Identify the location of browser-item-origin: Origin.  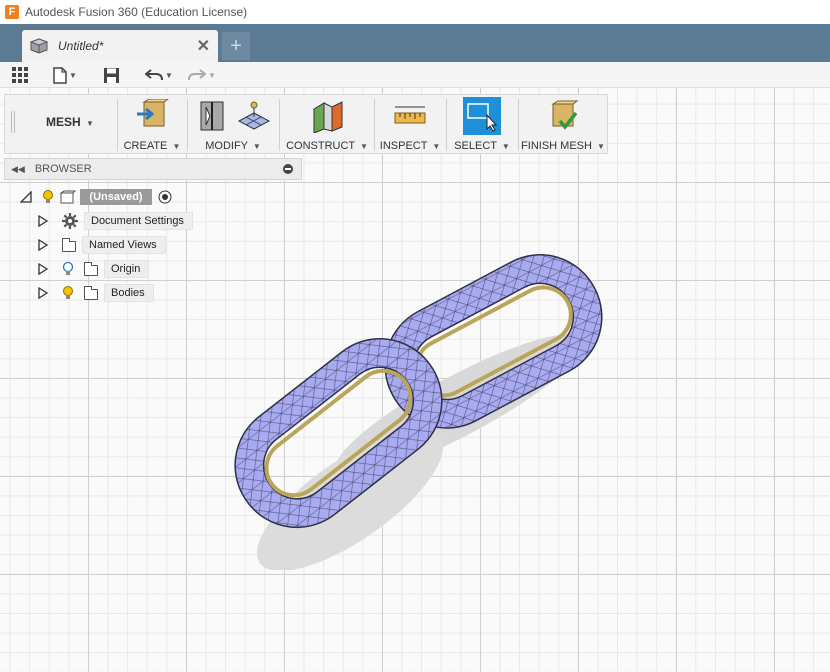
(94, 269).